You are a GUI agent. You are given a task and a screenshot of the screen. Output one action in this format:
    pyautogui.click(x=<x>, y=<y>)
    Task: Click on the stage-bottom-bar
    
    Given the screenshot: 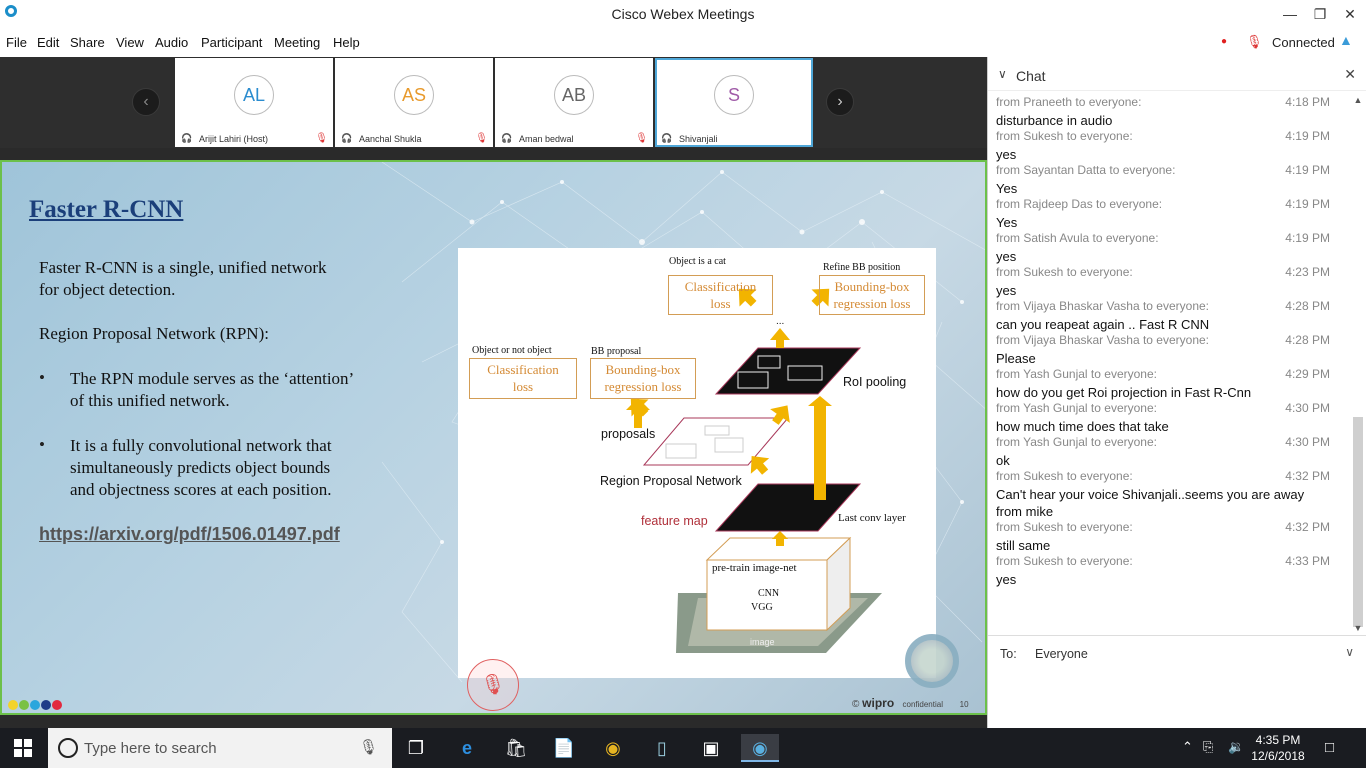 What is the action you would take?
    pyautogui.click(x=493, y=721)
    